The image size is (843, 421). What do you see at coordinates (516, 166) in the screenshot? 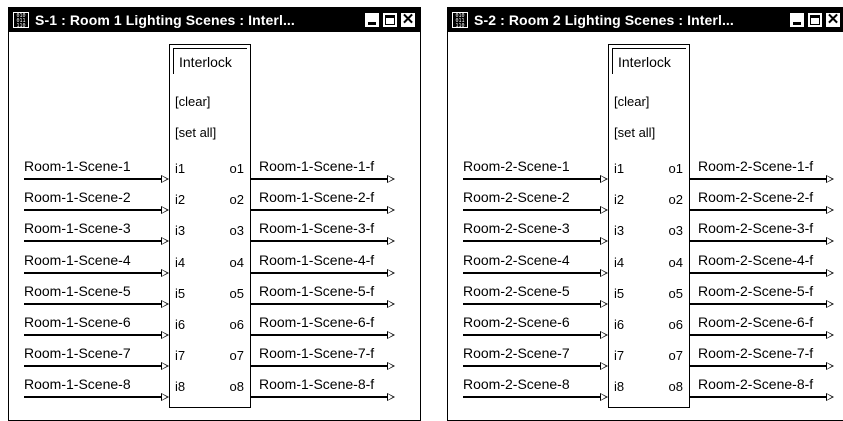
I see `input-signal-name: Room-2-Scene-1` at bounding box center [516, 166].